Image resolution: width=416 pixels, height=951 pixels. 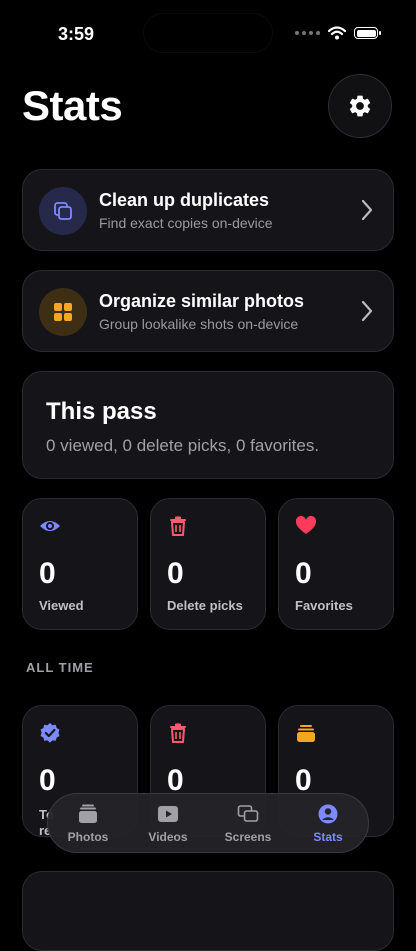 I want to click on screens-icon, so click(x=248, y=813).